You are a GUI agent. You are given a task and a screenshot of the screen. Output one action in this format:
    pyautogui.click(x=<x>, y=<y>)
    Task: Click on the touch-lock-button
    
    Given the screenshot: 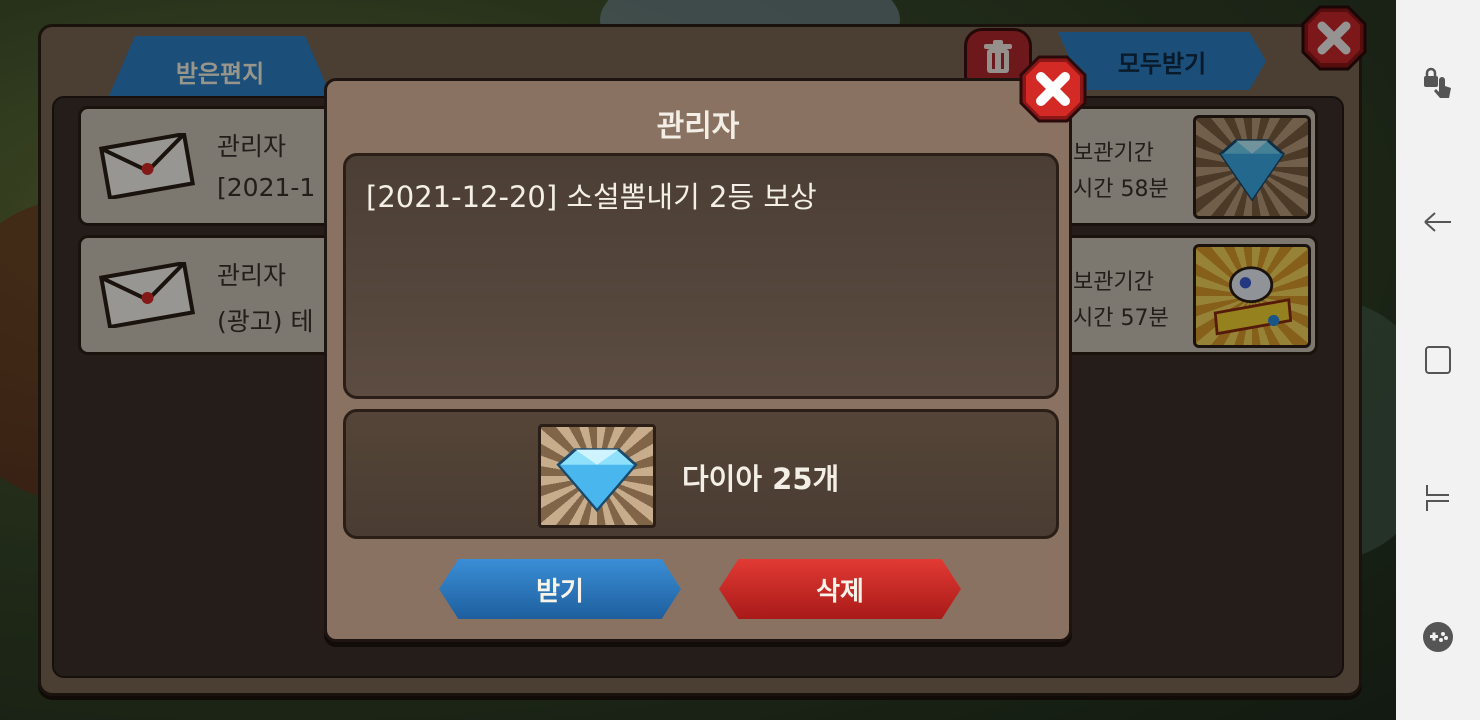 What is the action you would take?
    pyautogui.click(x=1438, y=83)
    